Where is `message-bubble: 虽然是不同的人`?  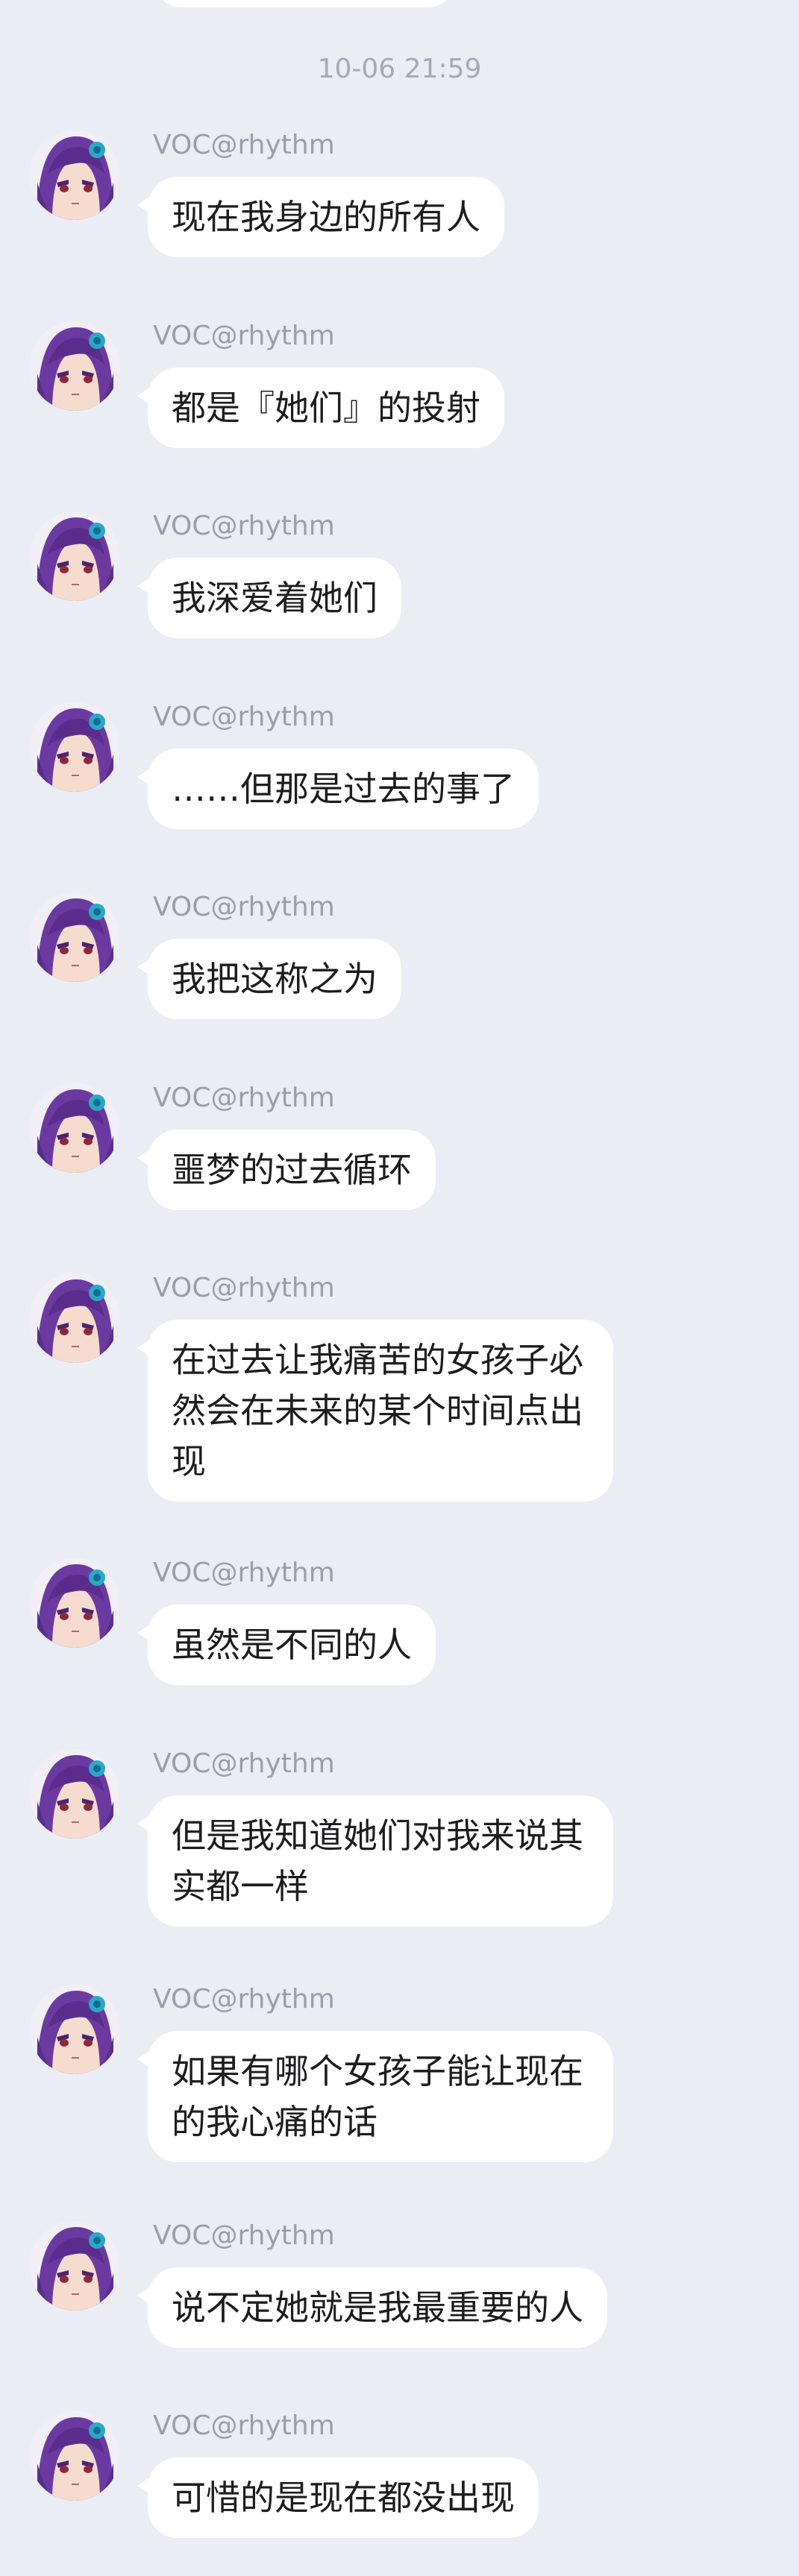
message-bubble: 虽然是不同的人 is located at coordinates (287, 1645).